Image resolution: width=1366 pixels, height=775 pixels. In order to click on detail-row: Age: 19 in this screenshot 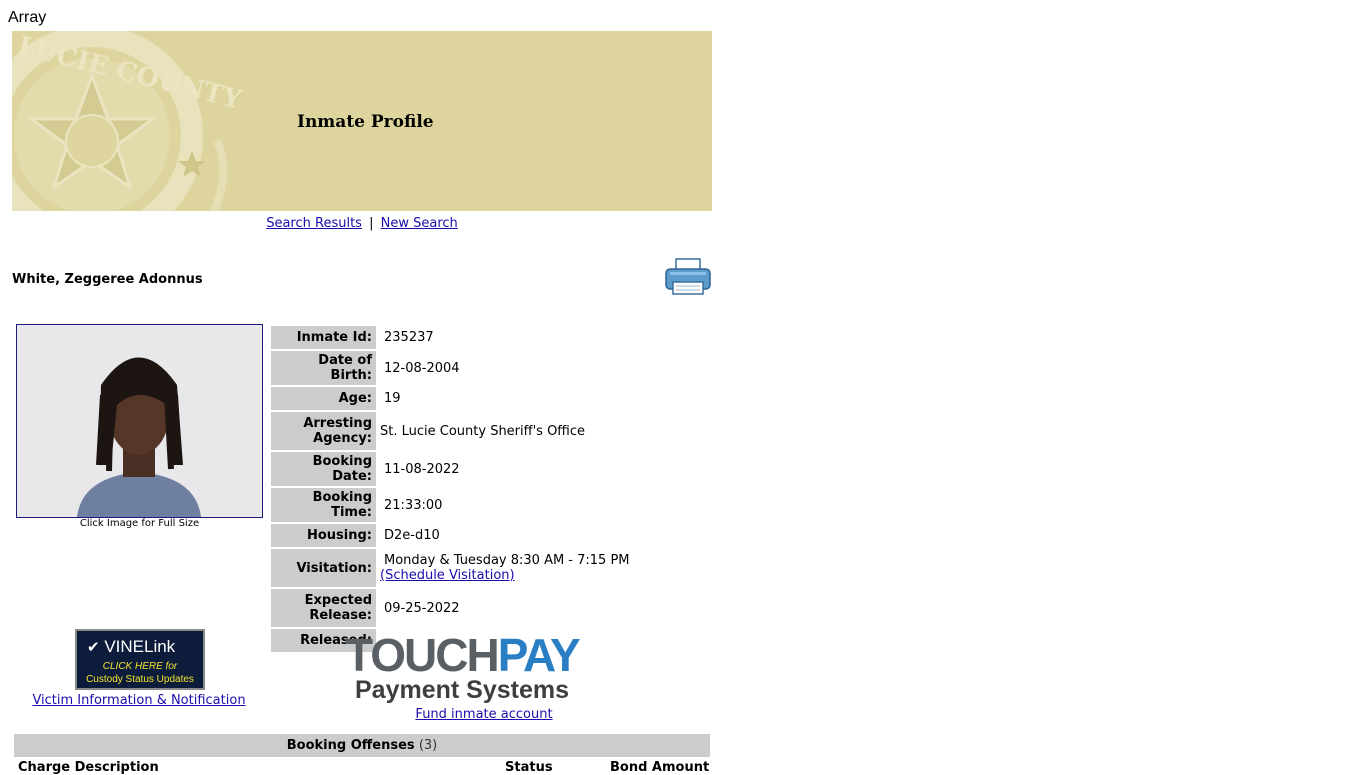, I will do `click(452, 398)`.